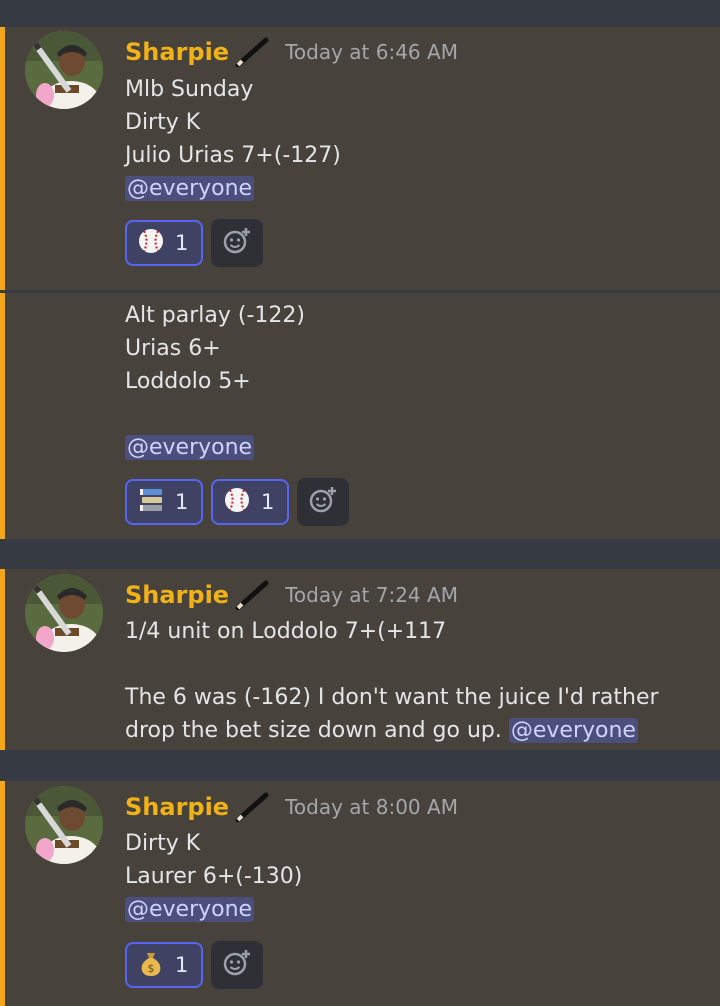 Image resolution: width=720 pixels, height=1006 pixels. I want to click on timestamp: Today at 7:24 AM, so click(371, 595).